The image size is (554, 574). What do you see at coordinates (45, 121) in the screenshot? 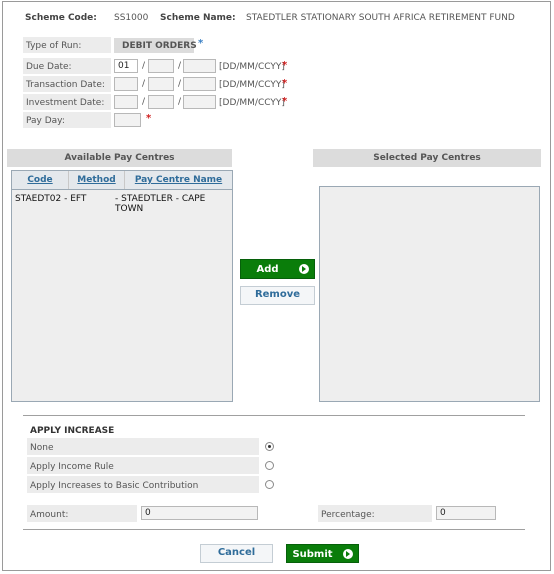
I see `pay-day-label: Pay Day:` at bounding box center [45, 121].